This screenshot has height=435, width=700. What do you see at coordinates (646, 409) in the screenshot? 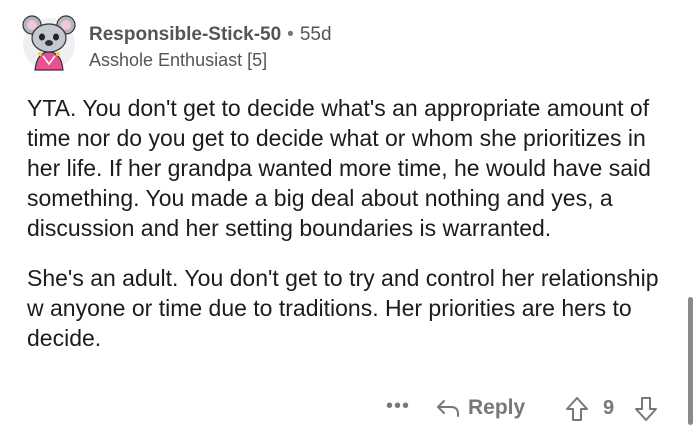
I see `downvote-icon` at bounding box center [646, 409].